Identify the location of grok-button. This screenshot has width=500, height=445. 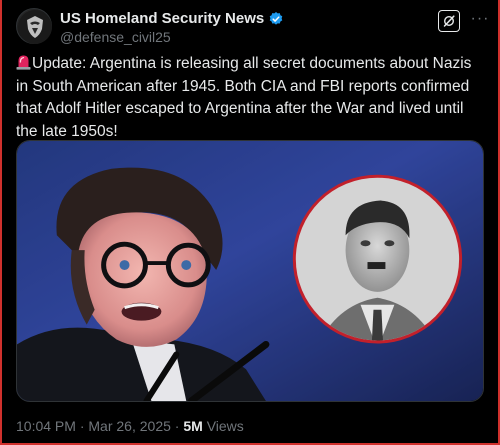
(449, 21).